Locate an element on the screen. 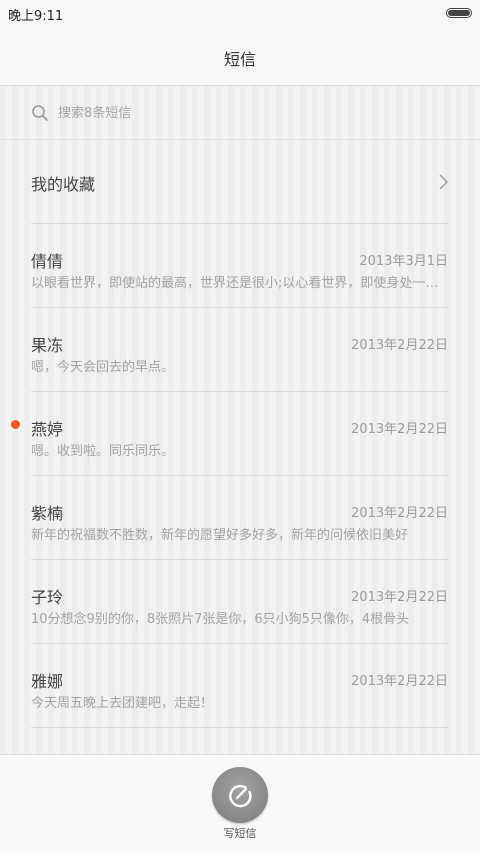 This screenshot has height=853, width=480. contact-name: 倩倩 is located at coordinates (47, 261).